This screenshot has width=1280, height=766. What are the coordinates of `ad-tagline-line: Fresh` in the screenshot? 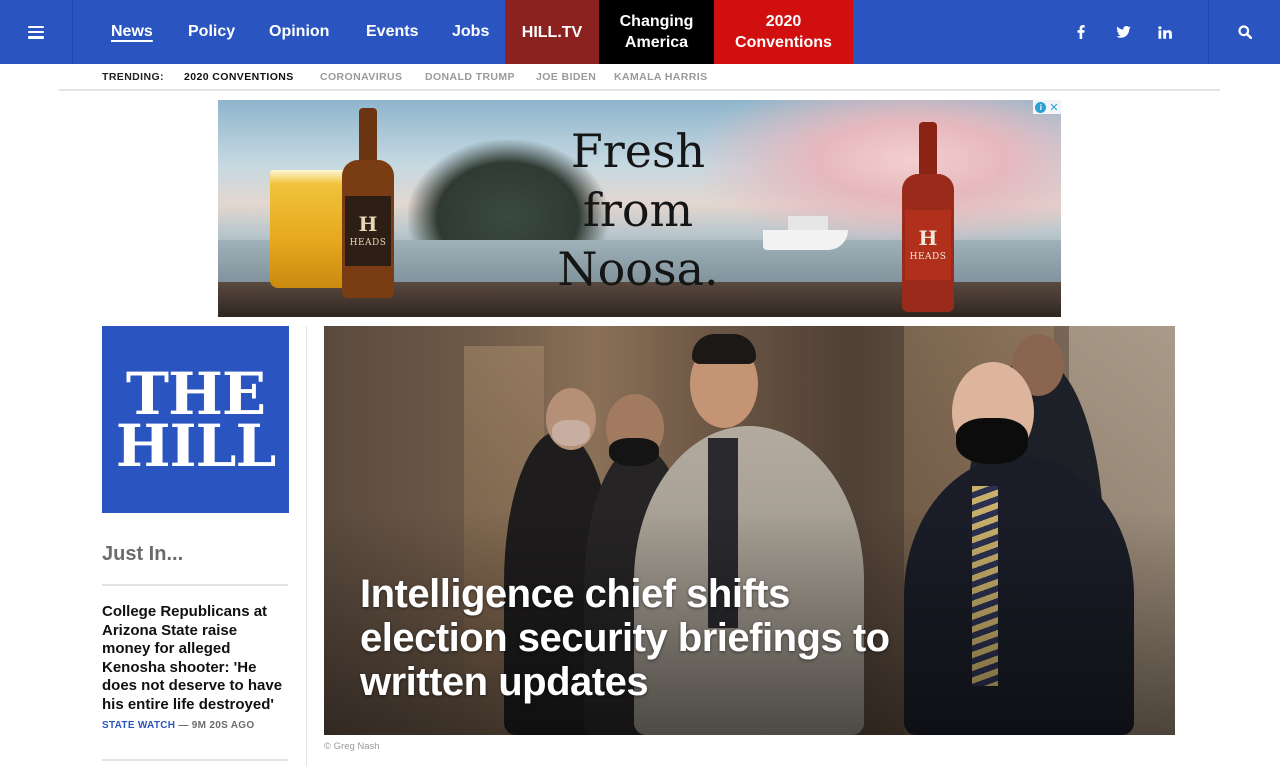 It's located at (638, 151).